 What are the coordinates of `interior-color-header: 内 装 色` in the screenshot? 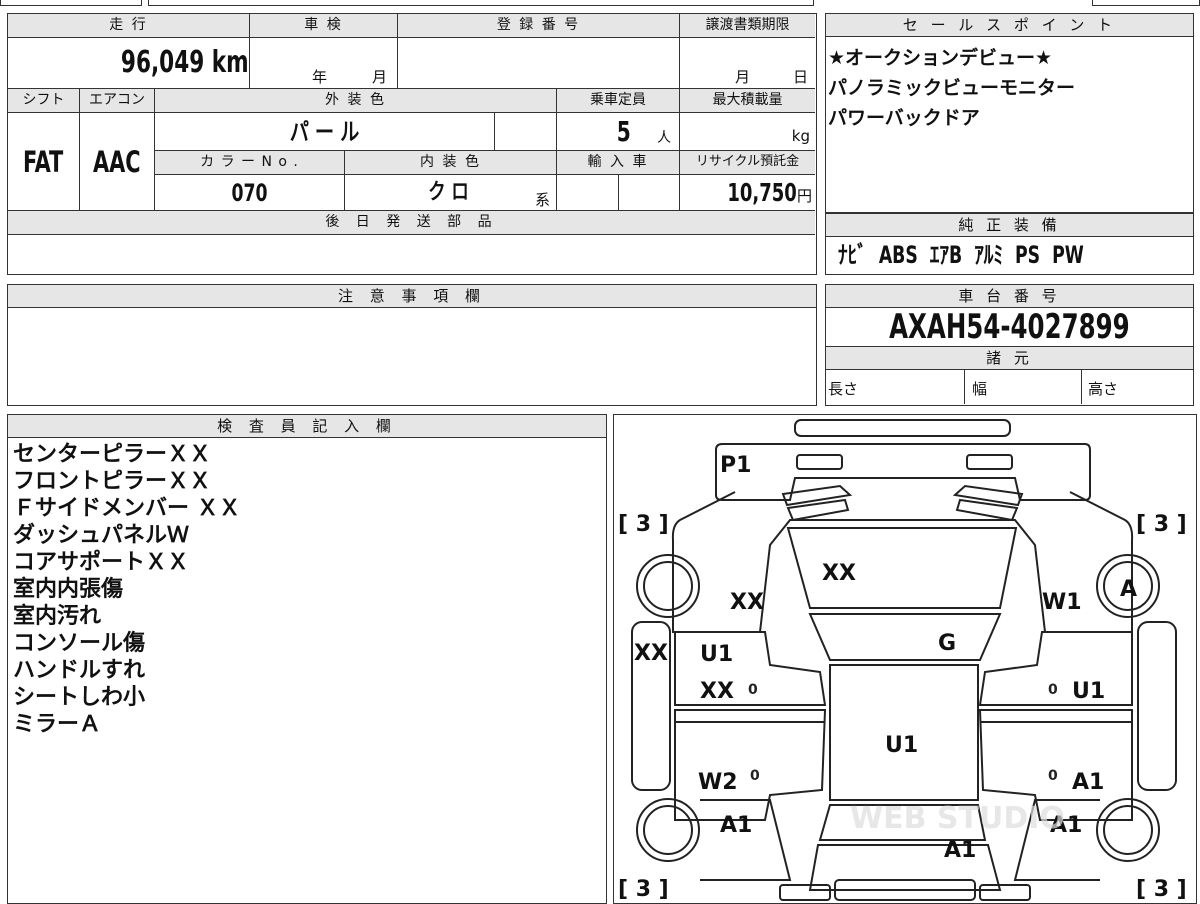 It's located at (451, 163).